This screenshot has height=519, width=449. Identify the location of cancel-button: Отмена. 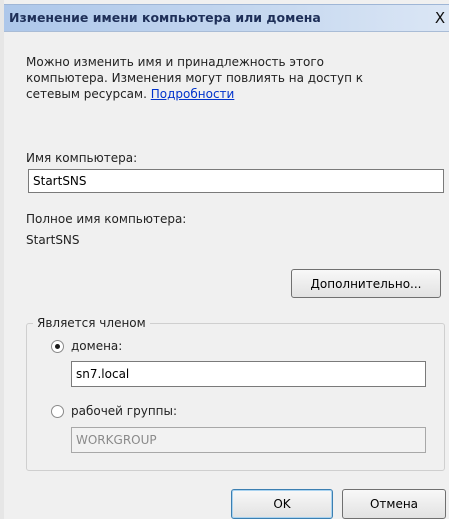
(394, 504).